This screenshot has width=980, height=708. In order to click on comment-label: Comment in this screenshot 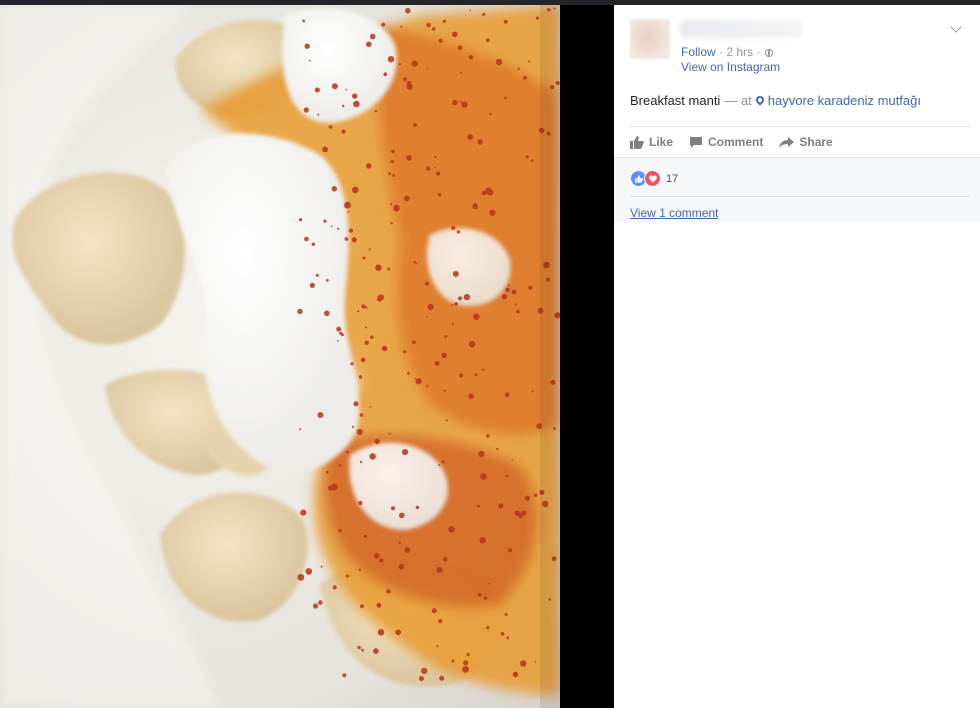, I will do `click(736, 142)`.